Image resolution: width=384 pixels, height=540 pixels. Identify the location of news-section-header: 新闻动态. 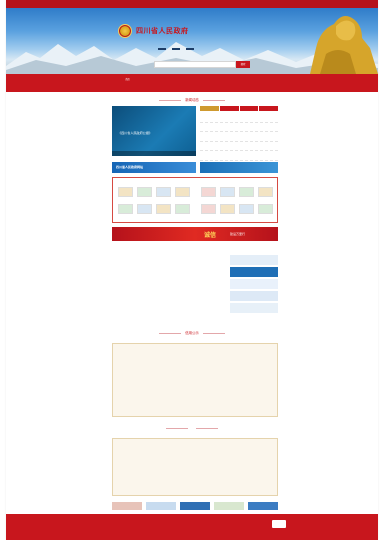
(192, 99).